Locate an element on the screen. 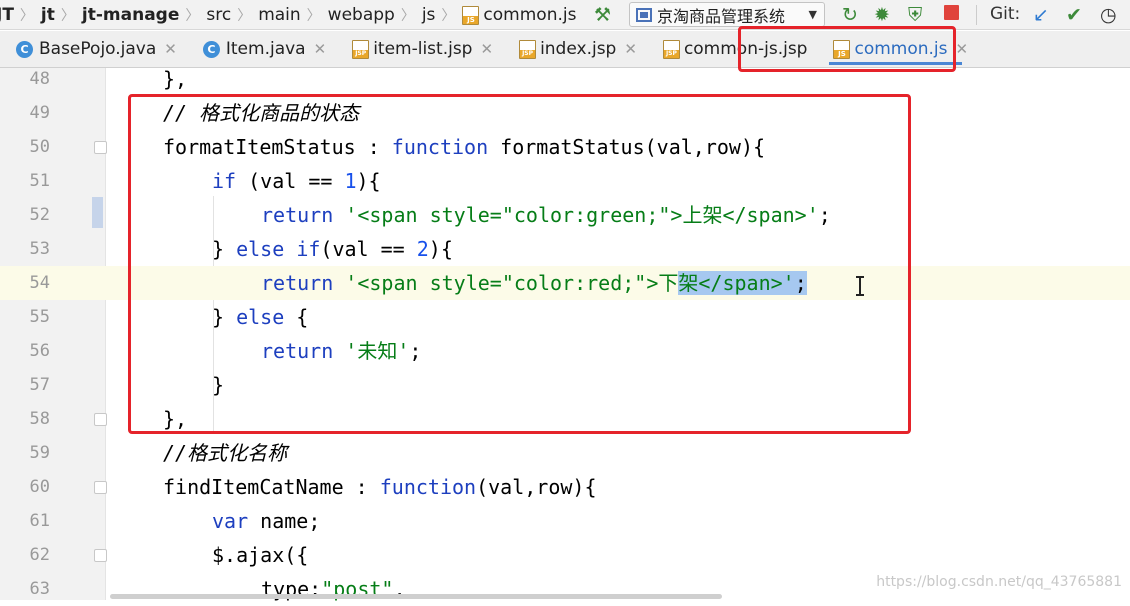 Image resolution: width=1130 pixels, height=606 pixels. git-history-clock-icon: ◷ is located at coordinates (1108, 15).